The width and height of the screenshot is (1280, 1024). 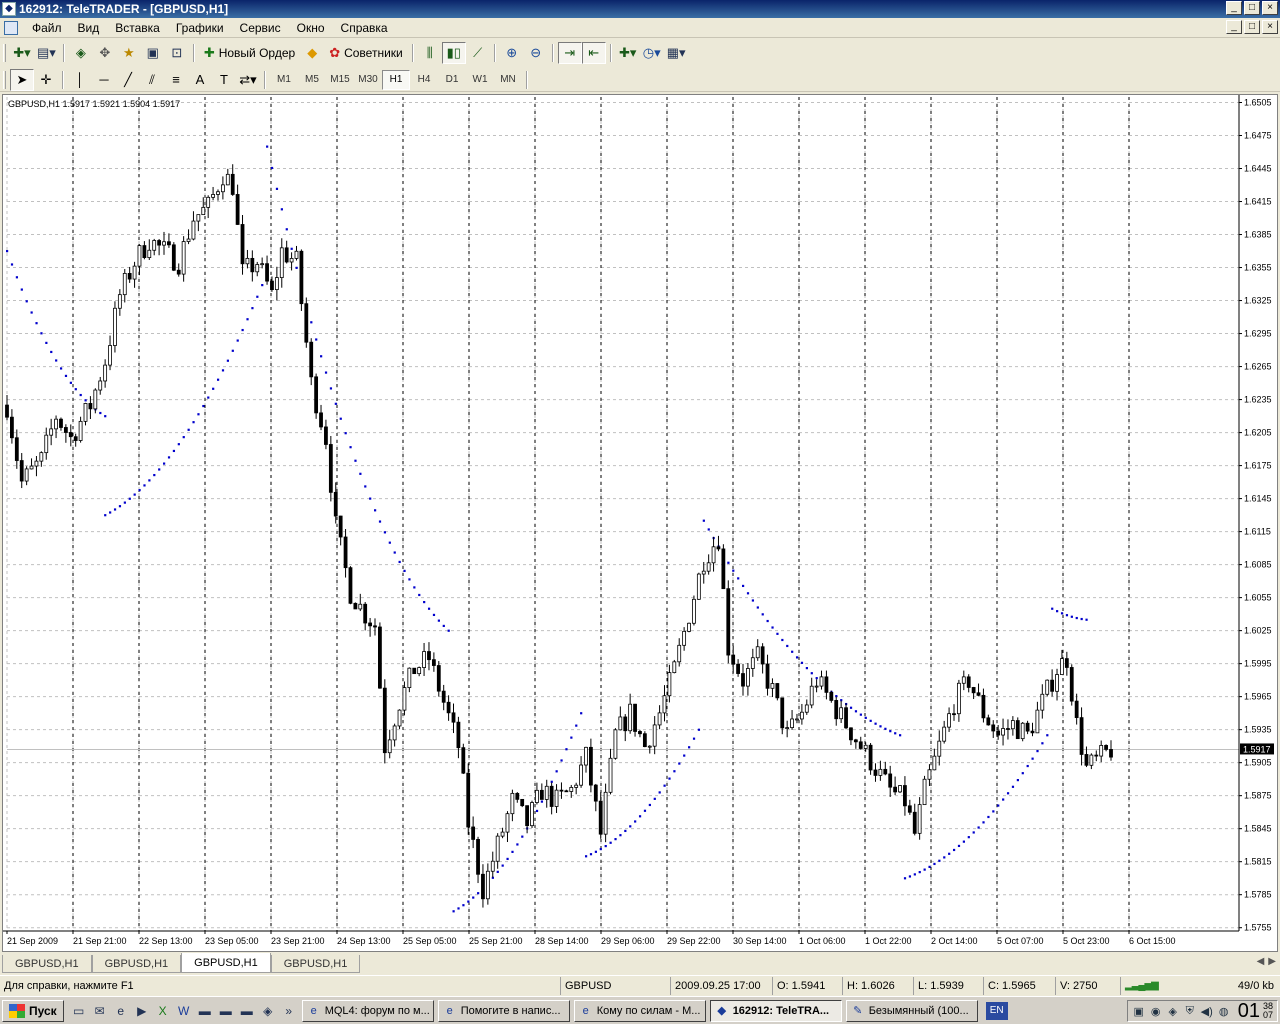 What do you see at coordinates (1207, 1011) in the screenshot?
I see `volume-icon: ◀)` at bounding box center [1207, 1011].